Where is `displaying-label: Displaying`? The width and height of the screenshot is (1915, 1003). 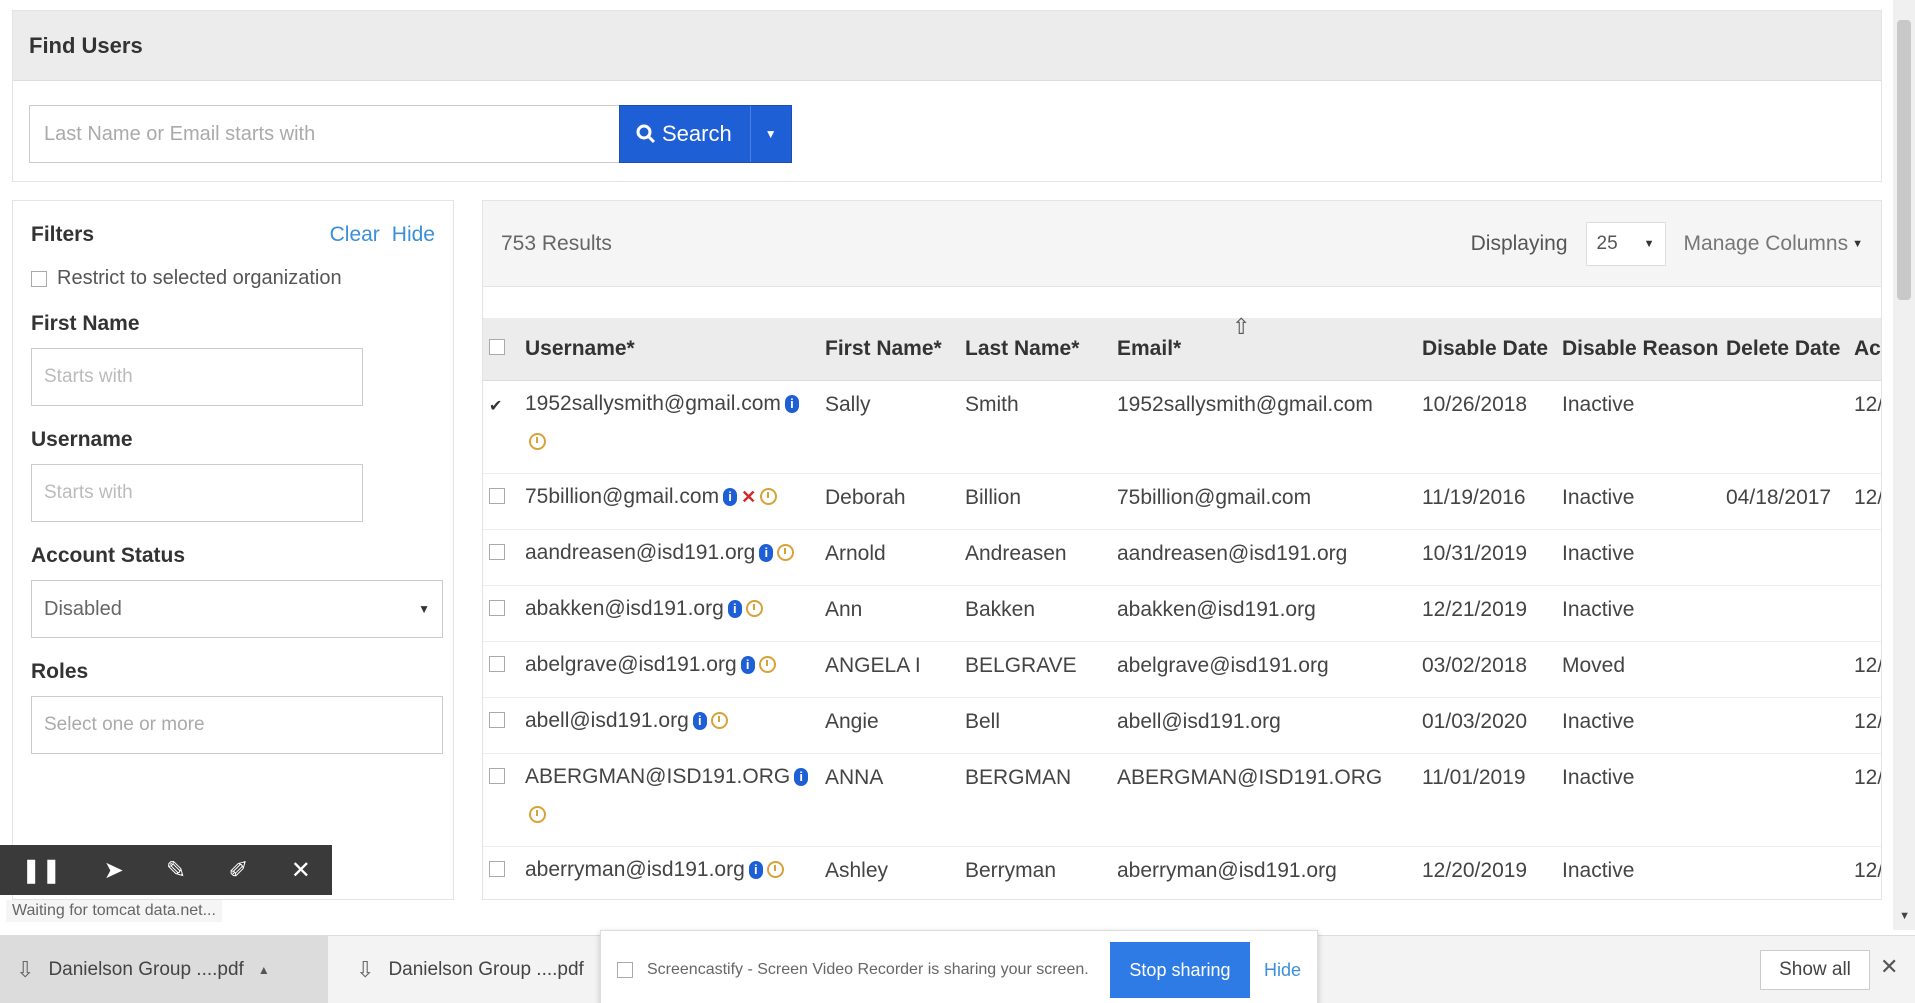 displaying-label: Displaying is located at coordinates (1519, 243).